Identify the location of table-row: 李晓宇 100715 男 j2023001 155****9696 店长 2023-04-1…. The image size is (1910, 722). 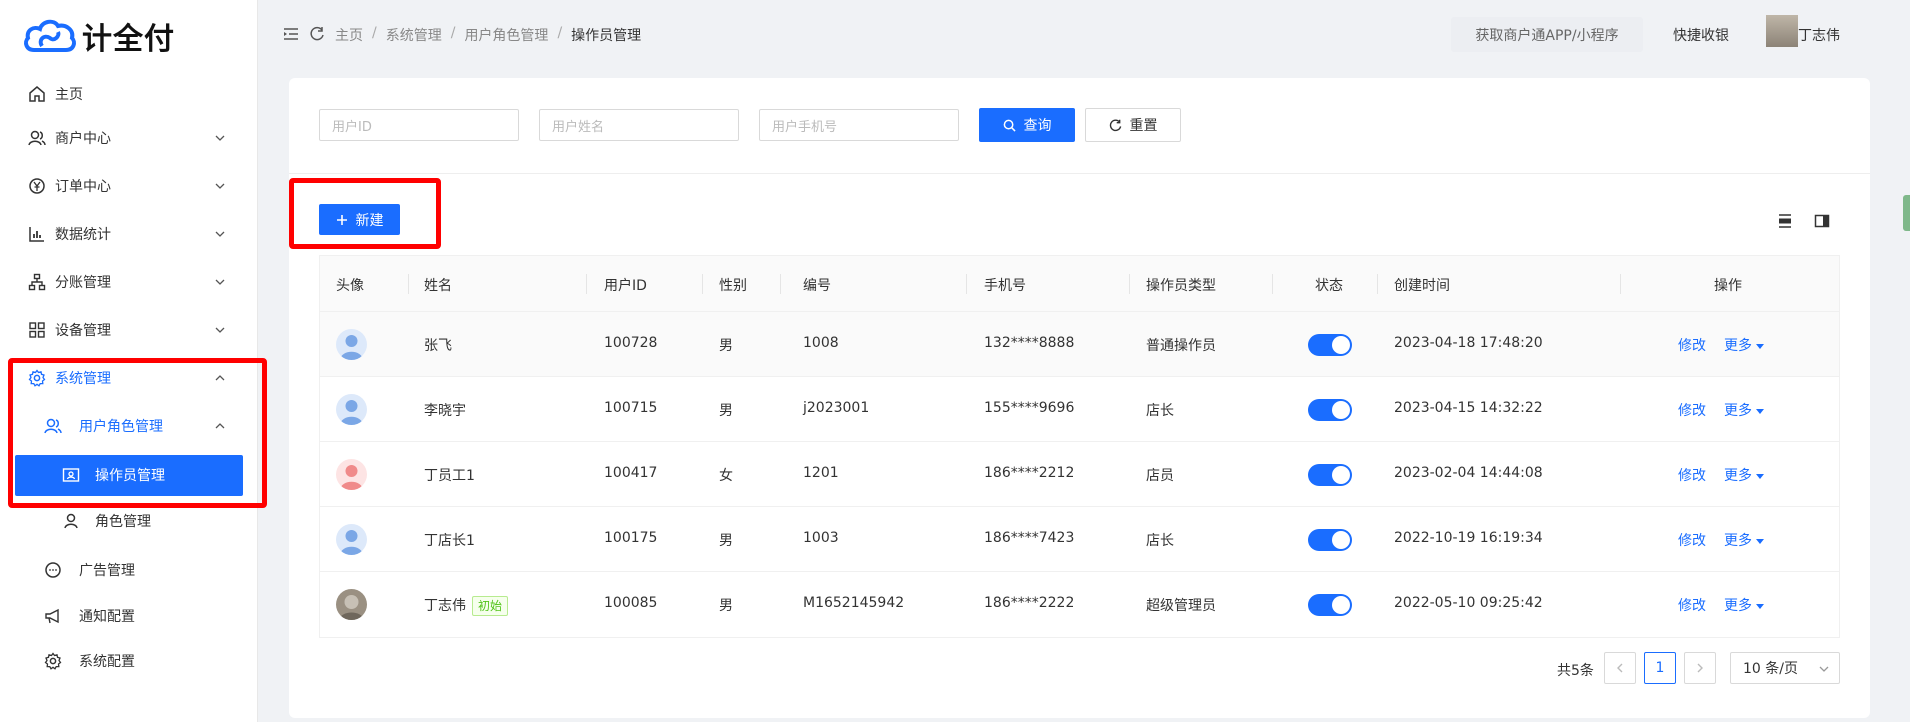
(1079, 409).